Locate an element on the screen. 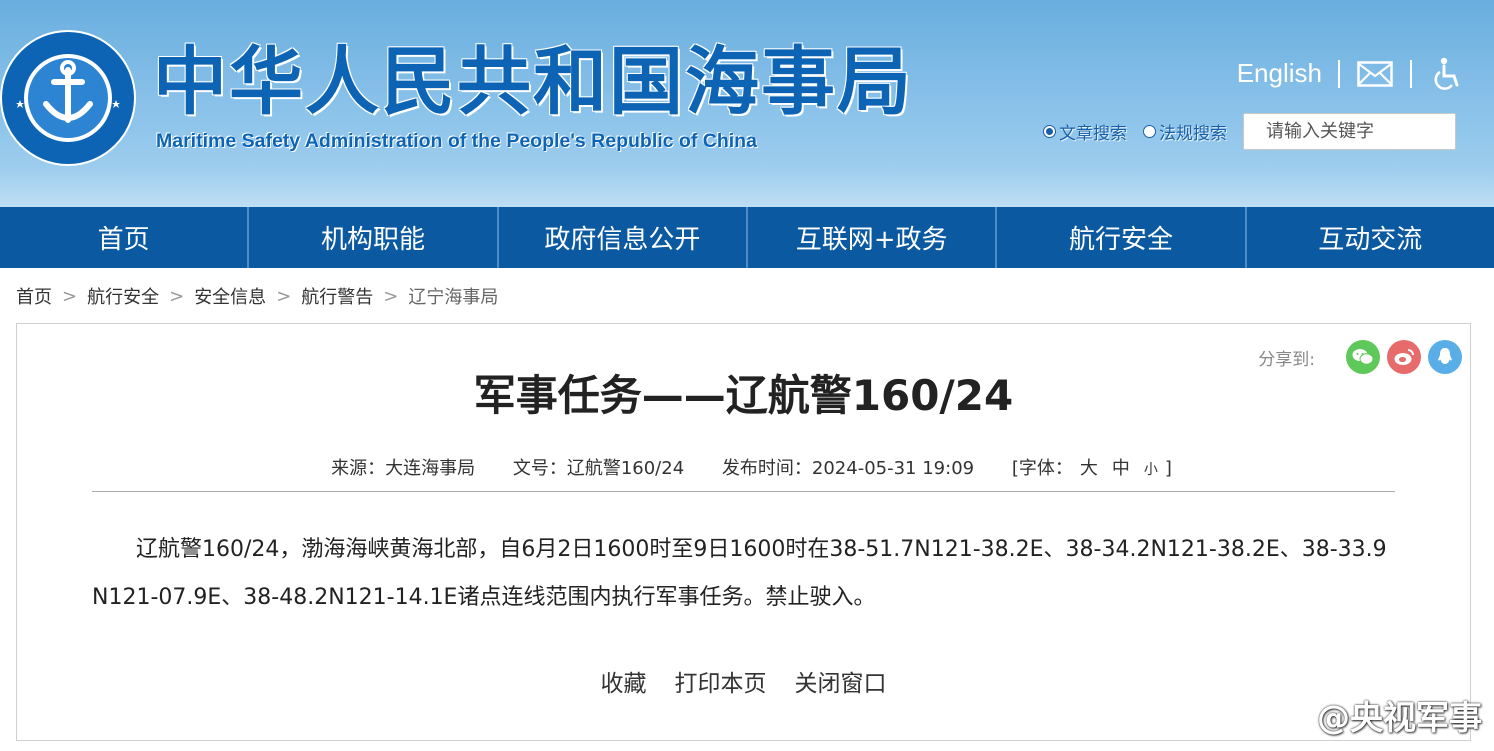  font-size-close-bracket: ] is located at coordinates (1168, 468).